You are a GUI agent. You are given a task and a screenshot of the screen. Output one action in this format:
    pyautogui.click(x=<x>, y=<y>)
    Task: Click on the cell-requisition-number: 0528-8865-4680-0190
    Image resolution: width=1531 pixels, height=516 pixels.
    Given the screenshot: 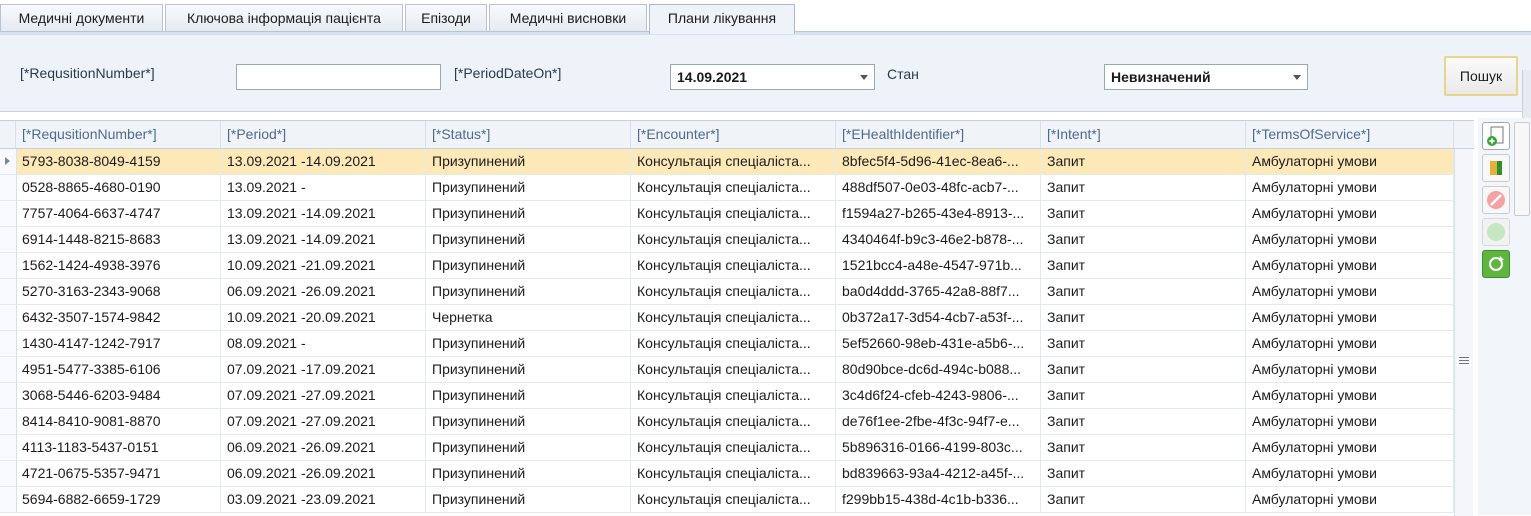 What is the action you would take?
    pyautogui.click(x=118, y=187)
    